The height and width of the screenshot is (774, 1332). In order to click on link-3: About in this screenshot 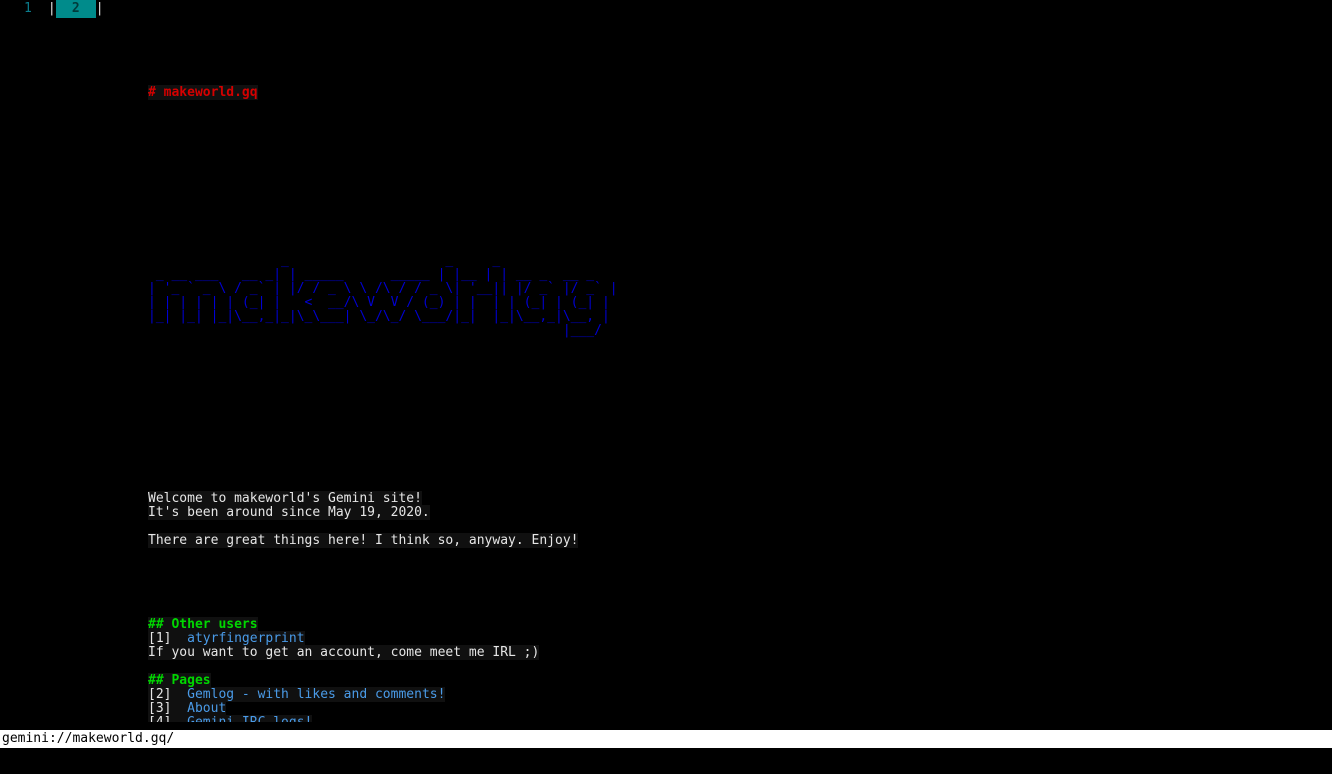, I will do `click(207, 708)`.